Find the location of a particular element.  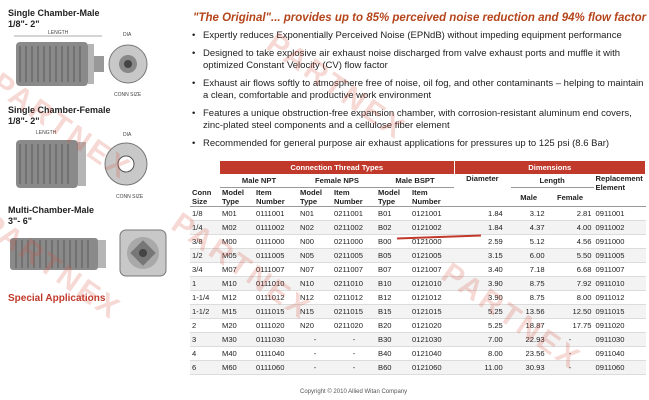

table-cell: 0211020 is located at coordinates (354, 325).